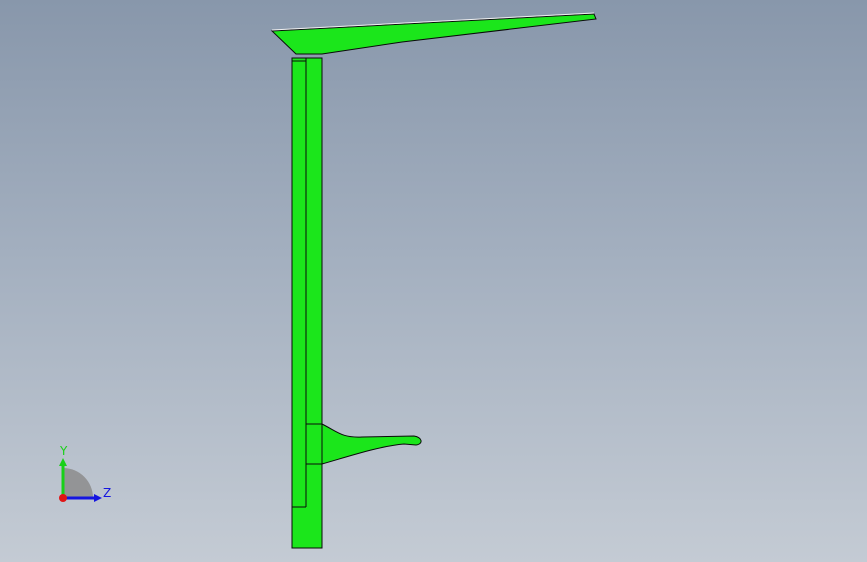  What do you see at coordinates (98, 498) in the screenshot?
I see `z-axis-arrow-icon` at bounding box center [98, 498].